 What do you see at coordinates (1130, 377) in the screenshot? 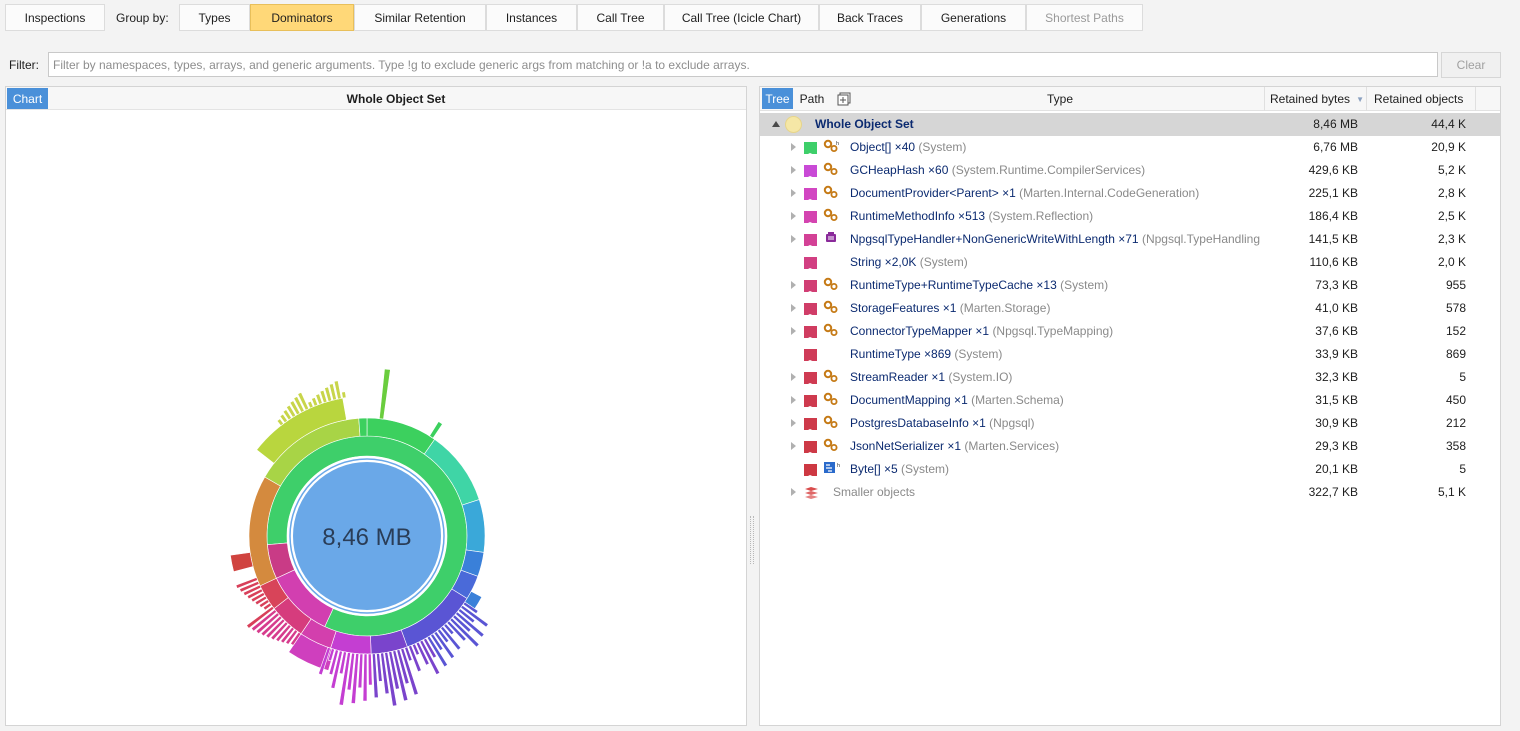
I see `tree-row: StreamReader ×1 (System.IO) 32,3 KB 5` at bounding box center [1130, 377].